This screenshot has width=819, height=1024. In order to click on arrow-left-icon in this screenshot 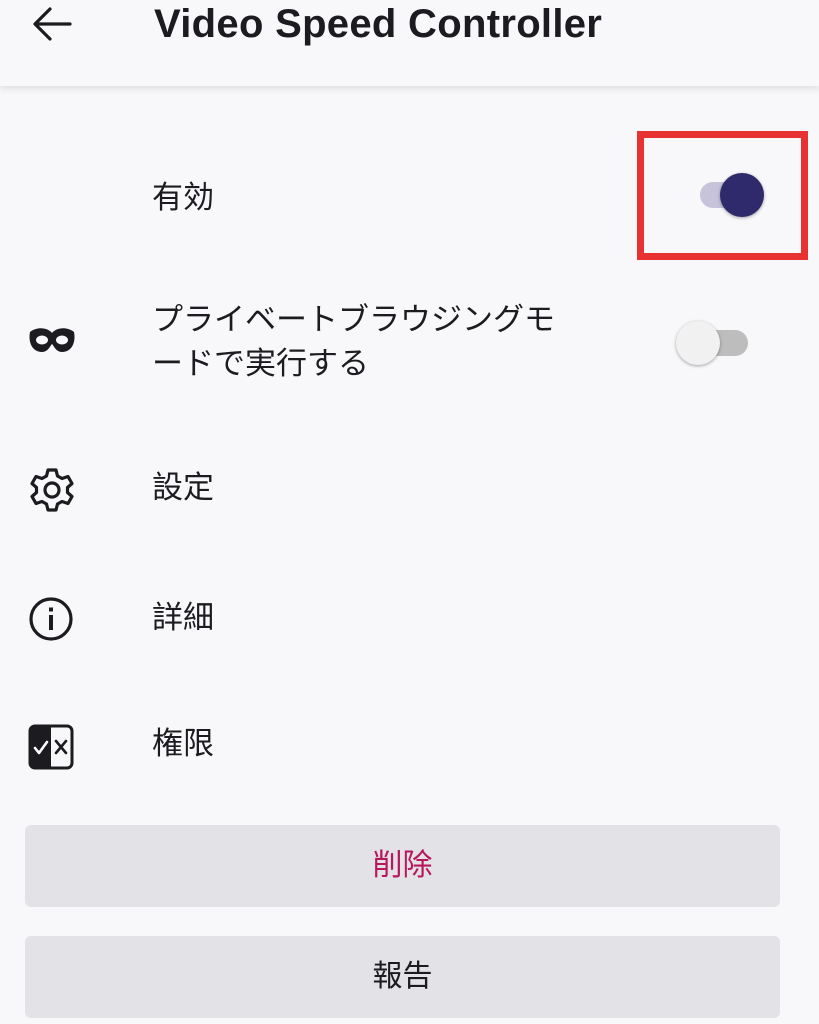, I will do `click(52, 24)`.